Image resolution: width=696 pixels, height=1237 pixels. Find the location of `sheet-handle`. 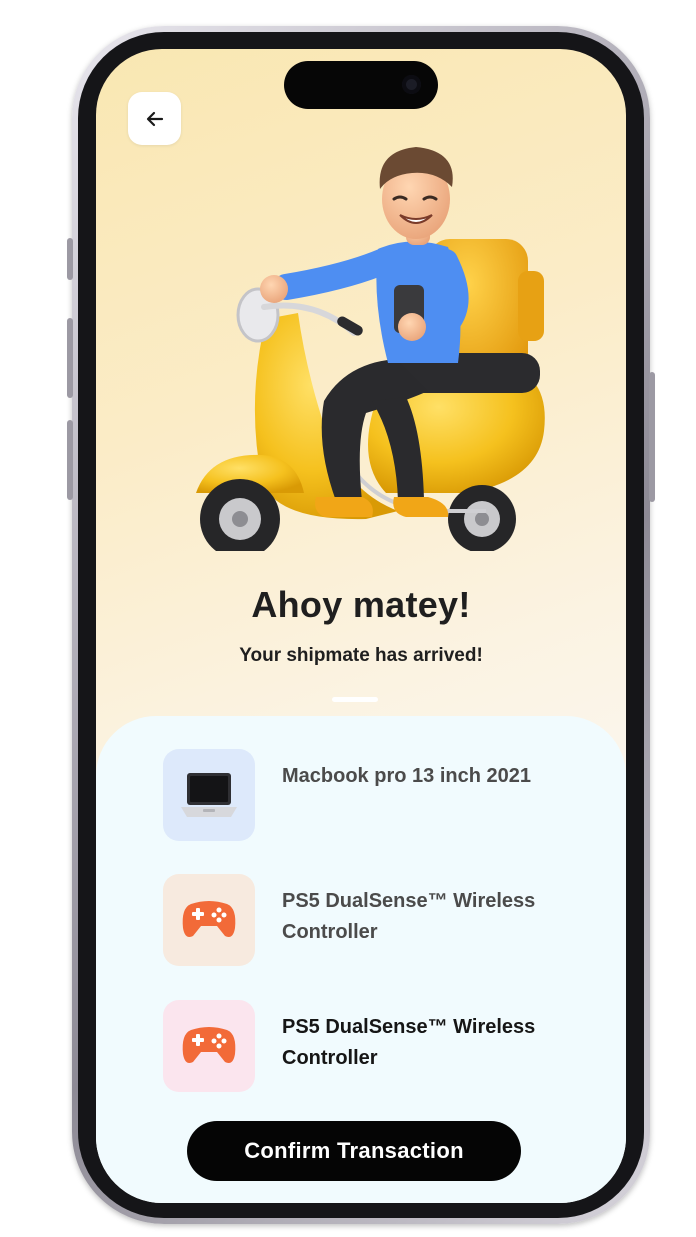

sheet-handle is located at coordinates (355, 699).